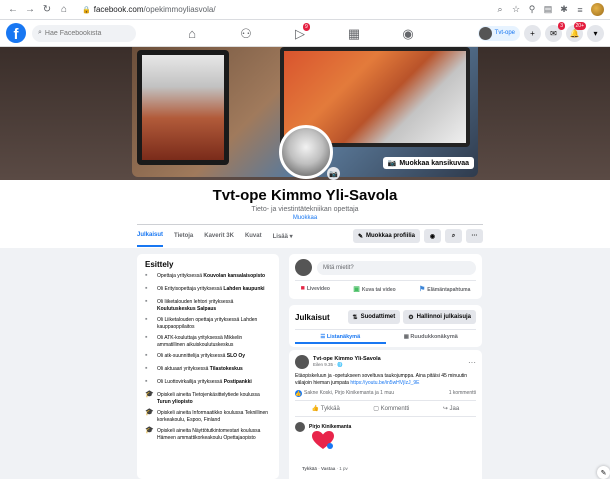  I want to click on live-video-button: ■ Livevideo, so click(315, 289).